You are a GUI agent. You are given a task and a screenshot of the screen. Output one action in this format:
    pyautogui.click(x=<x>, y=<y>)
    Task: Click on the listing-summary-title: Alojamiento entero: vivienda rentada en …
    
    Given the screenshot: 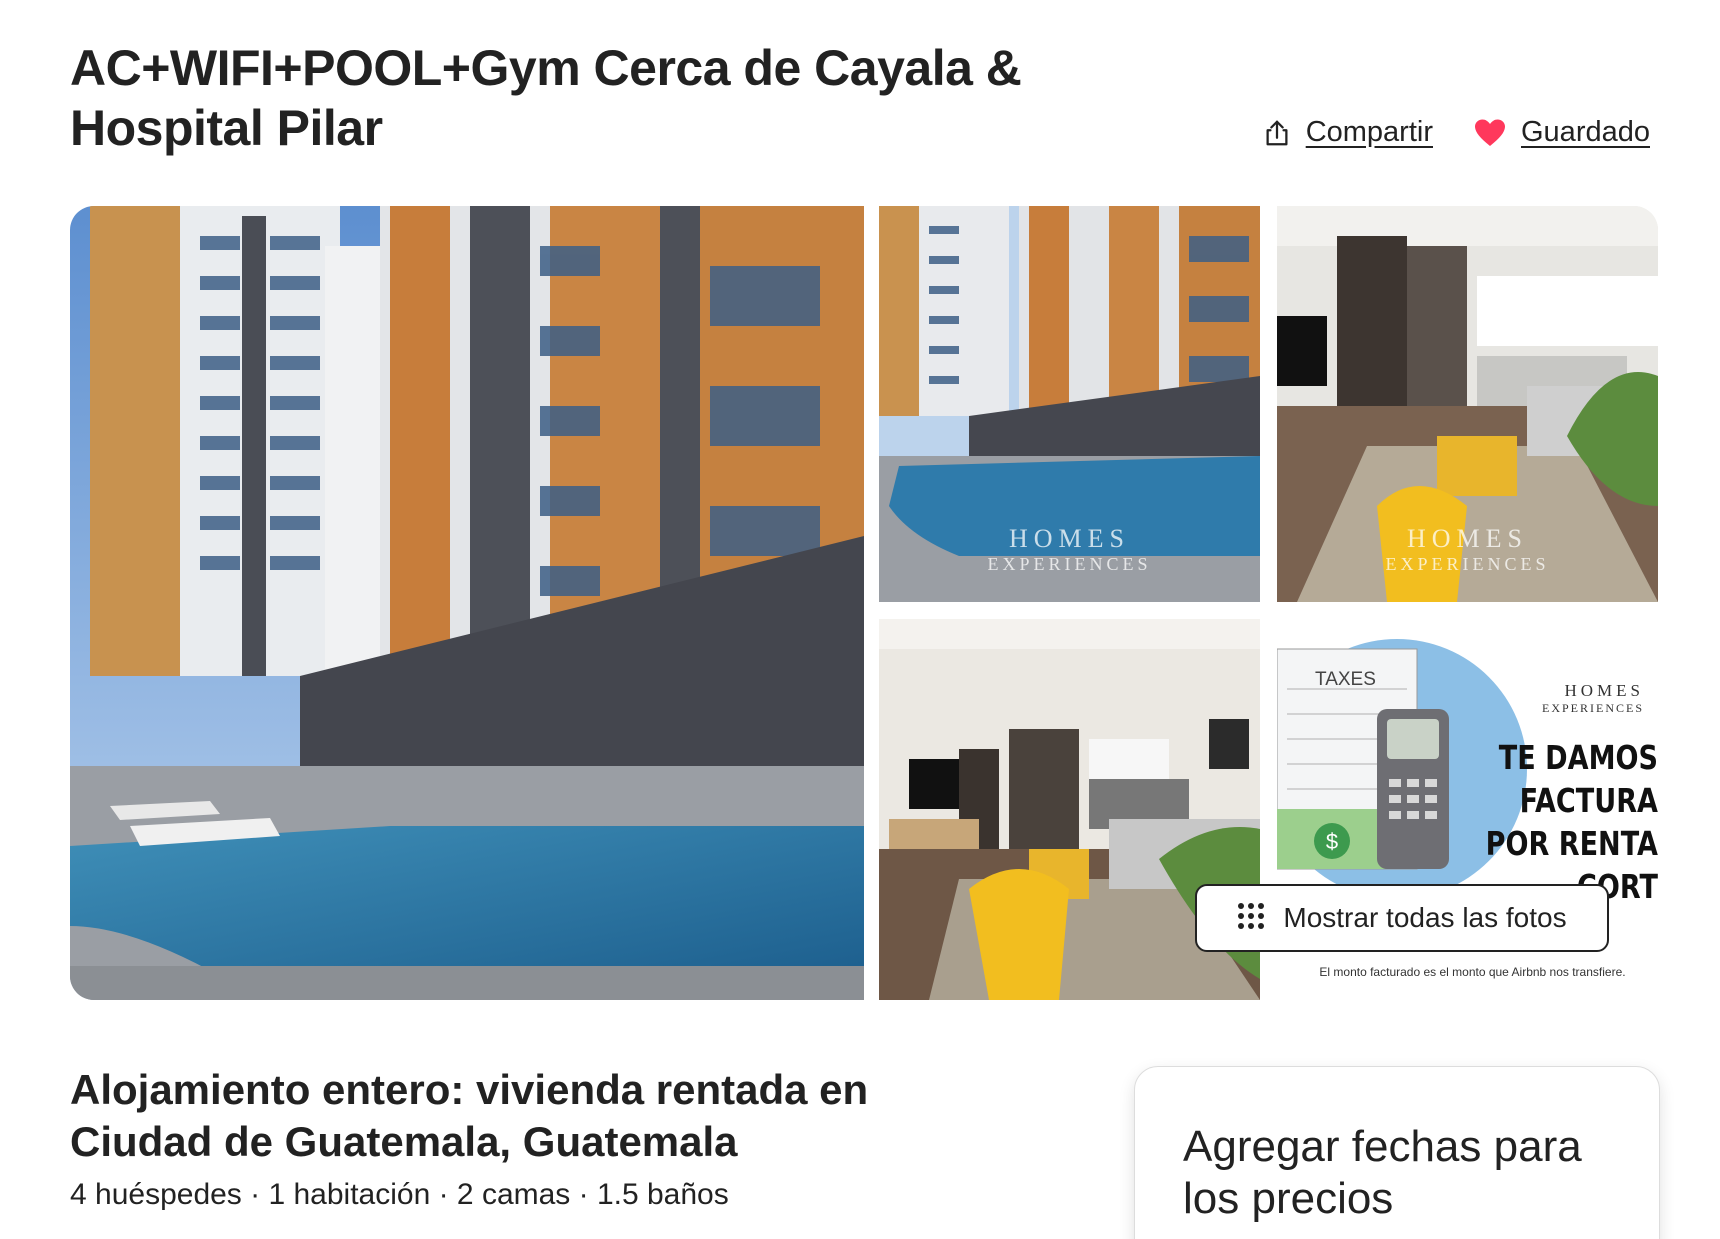 What is the action you would take?
    pyautogui.click(x=469, y=1115)
    